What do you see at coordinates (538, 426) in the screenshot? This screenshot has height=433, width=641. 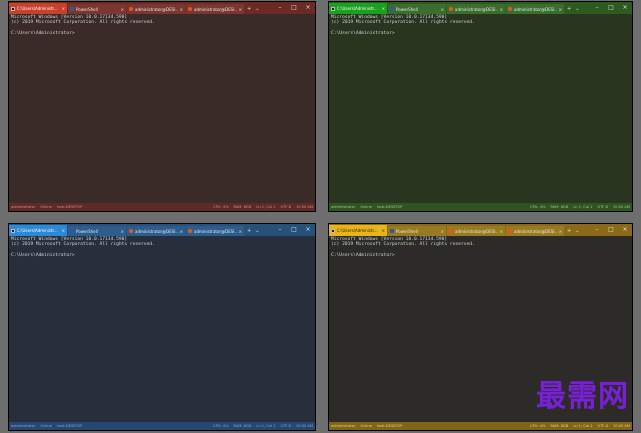 I see `status-item: CPU: 4%` at bounding box center [538, 426].